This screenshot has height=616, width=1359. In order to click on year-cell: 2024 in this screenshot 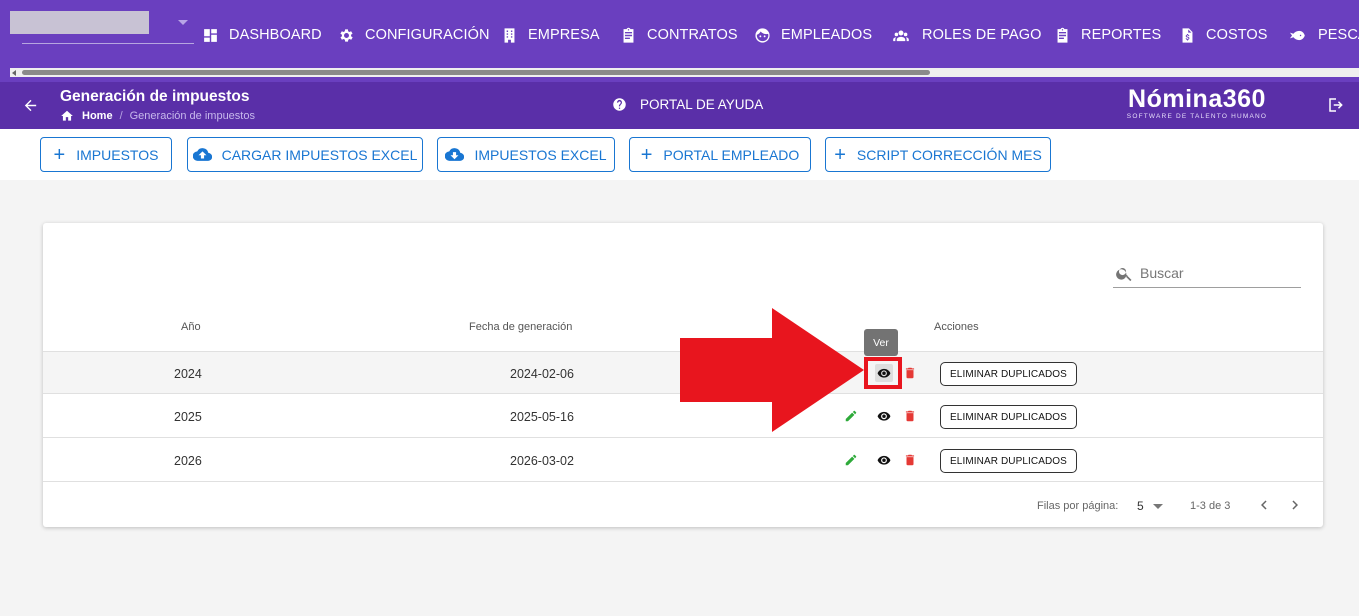, I will do `click(188, 374)`.